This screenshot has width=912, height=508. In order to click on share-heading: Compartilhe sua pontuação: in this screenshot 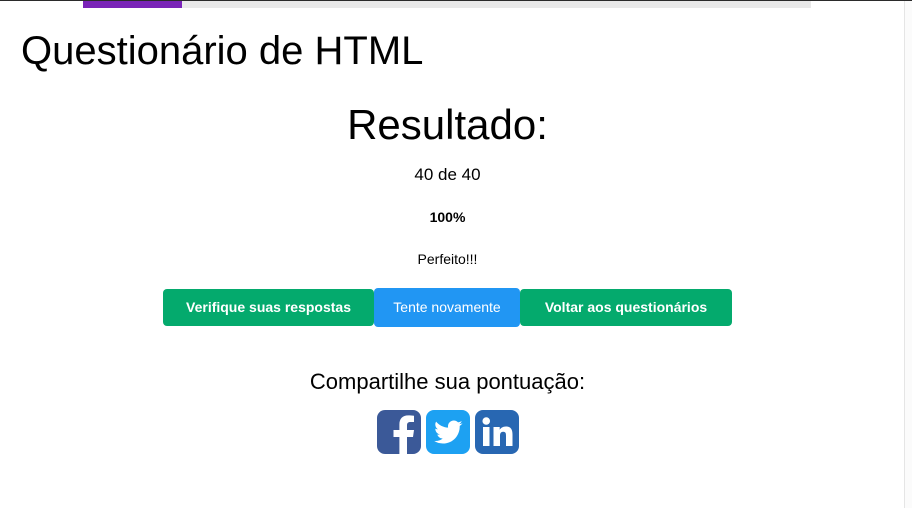, I will do `click(447, 381)`.